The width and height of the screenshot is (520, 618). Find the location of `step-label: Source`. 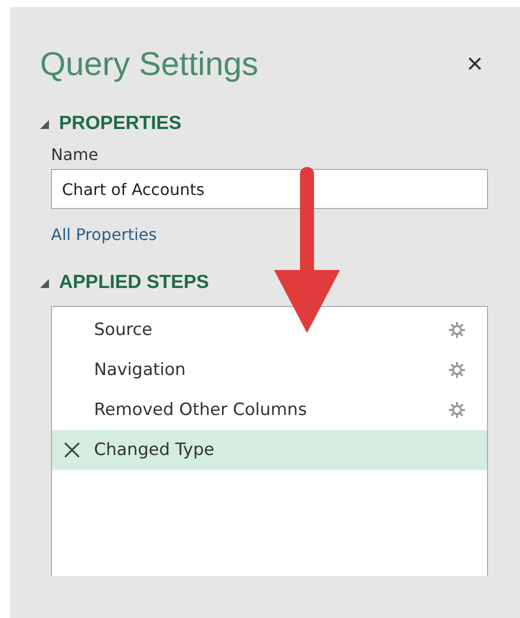

step-label: Source is located at coordinates (124, 330).